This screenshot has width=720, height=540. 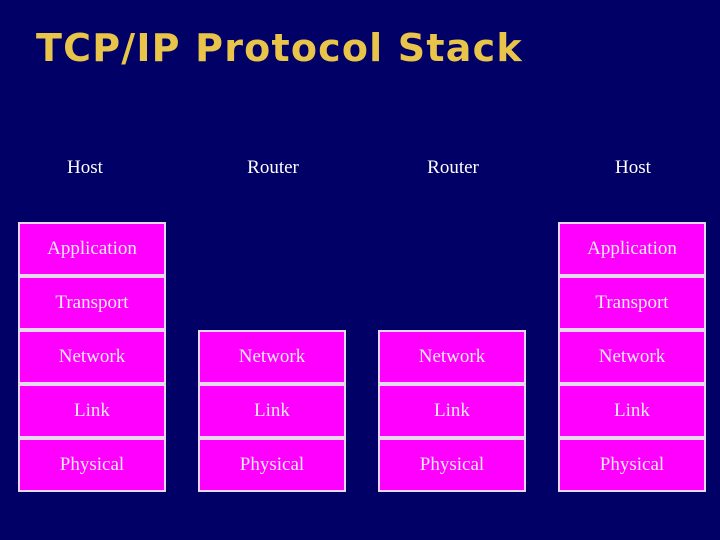 What do you see at coordinates (453, 167) in the screenshot?
I see `column-header-3: Router` at bounding box center [453, 167].